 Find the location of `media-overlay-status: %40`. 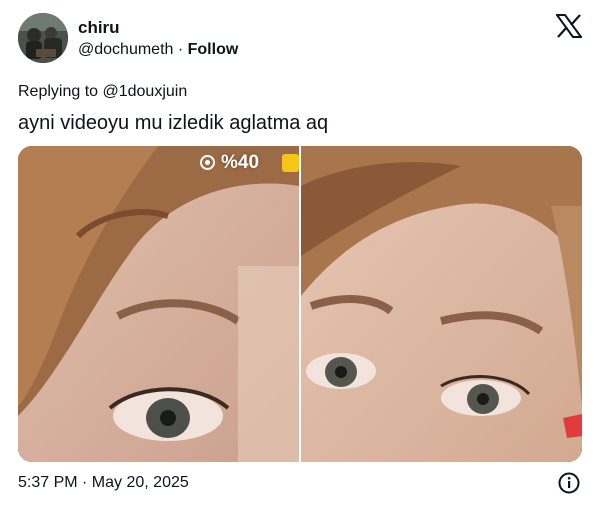

media-overlay-status: %40 is located at coordinates (229, 163).